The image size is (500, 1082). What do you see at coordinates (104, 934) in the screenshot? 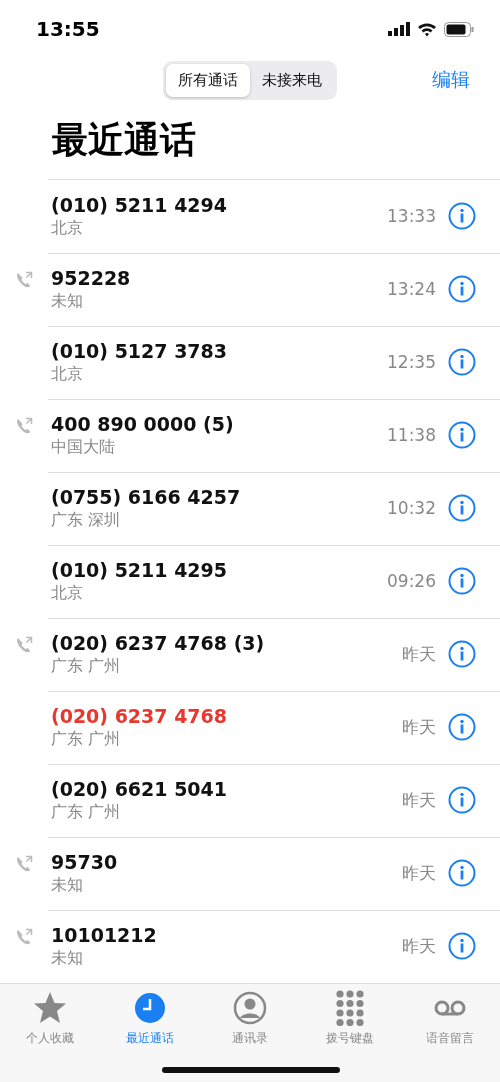
I see `phone-number: 10101212` at bounding box center [104, 934].